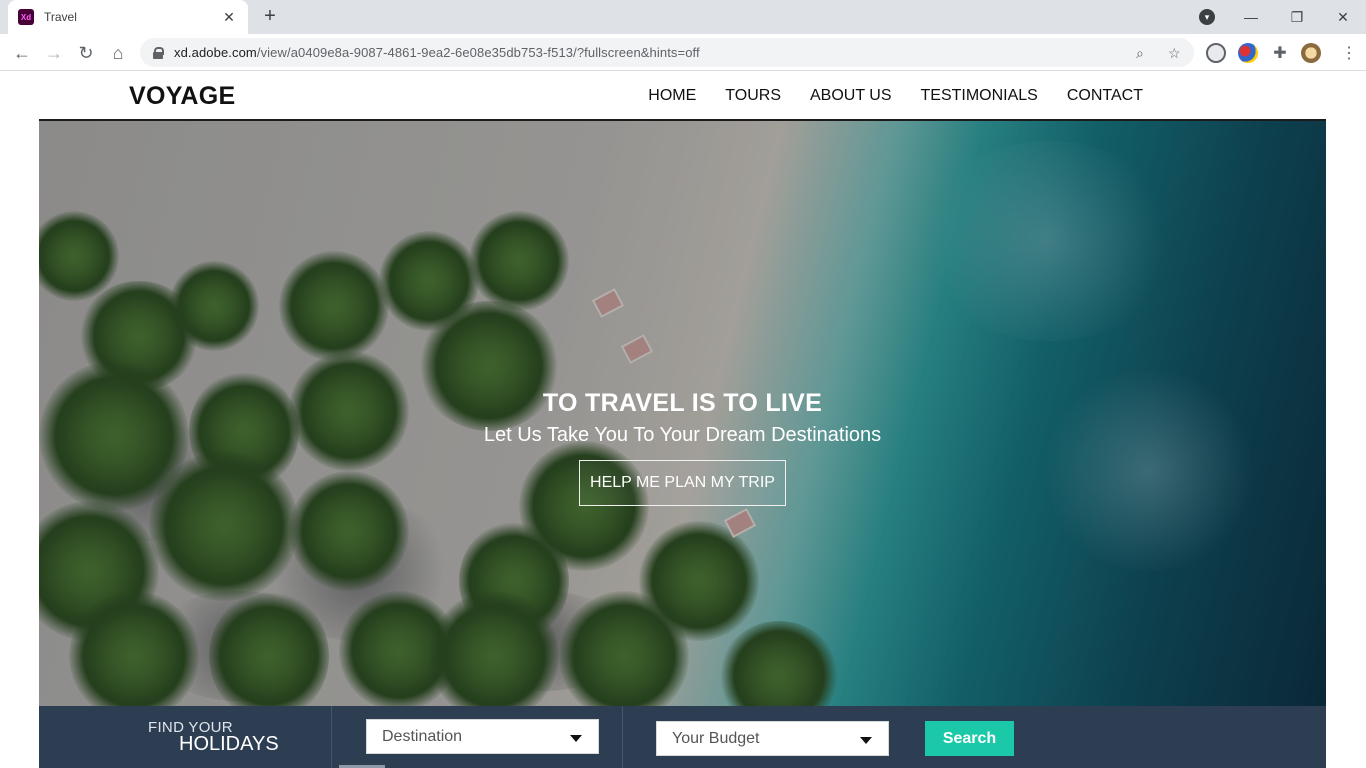 This screenshot has width=1366, height=768. I want to click on browser-tab-bar: Xd Travel ✕ + ▾ — ❐ ✕, so click(683, 17).